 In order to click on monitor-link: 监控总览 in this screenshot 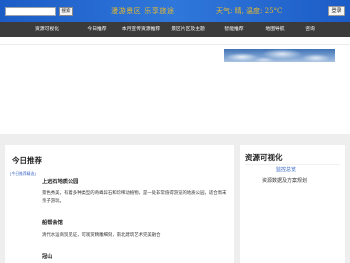, I will do `click(286, 170)`.